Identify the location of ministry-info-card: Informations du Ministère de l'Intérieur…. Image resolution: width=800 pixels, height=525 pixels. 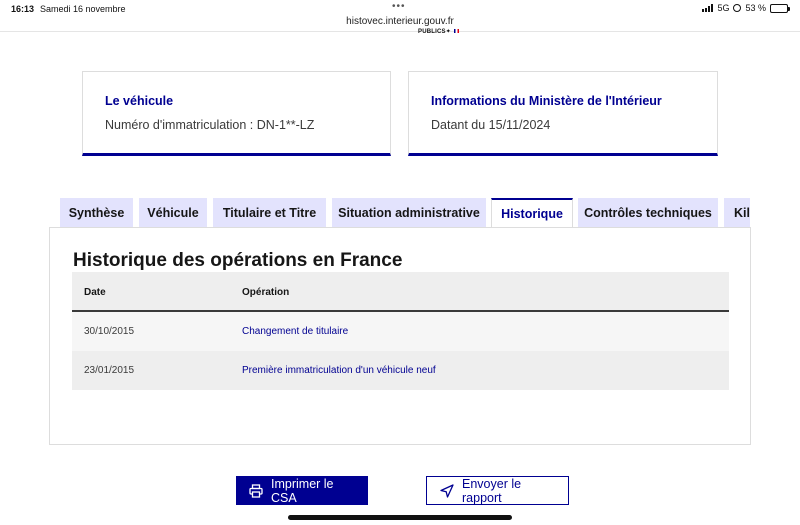
(563, 113).